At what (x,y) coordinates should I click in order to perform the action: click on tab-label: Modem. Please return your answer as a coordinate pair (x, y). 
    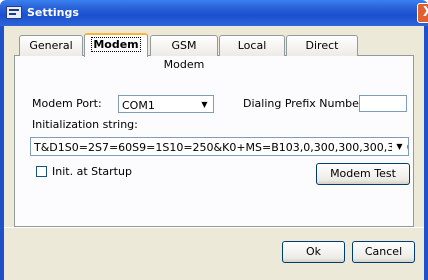
    Looking at the image, I should click on (116, 44).